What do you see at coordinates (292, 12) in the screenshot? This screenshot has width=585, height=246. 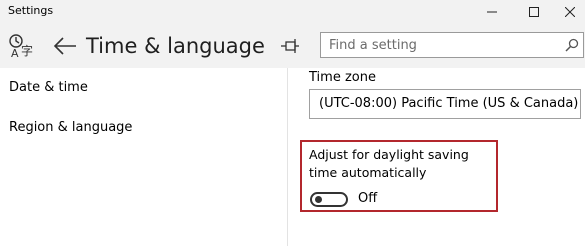 I see `title-bar: Settings` at bounding box center [292, 12].